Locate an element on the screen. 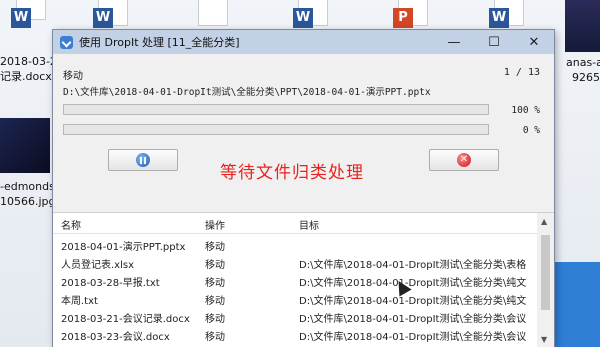  cell-name: 本周.txt is located at coordinates (79, 301).